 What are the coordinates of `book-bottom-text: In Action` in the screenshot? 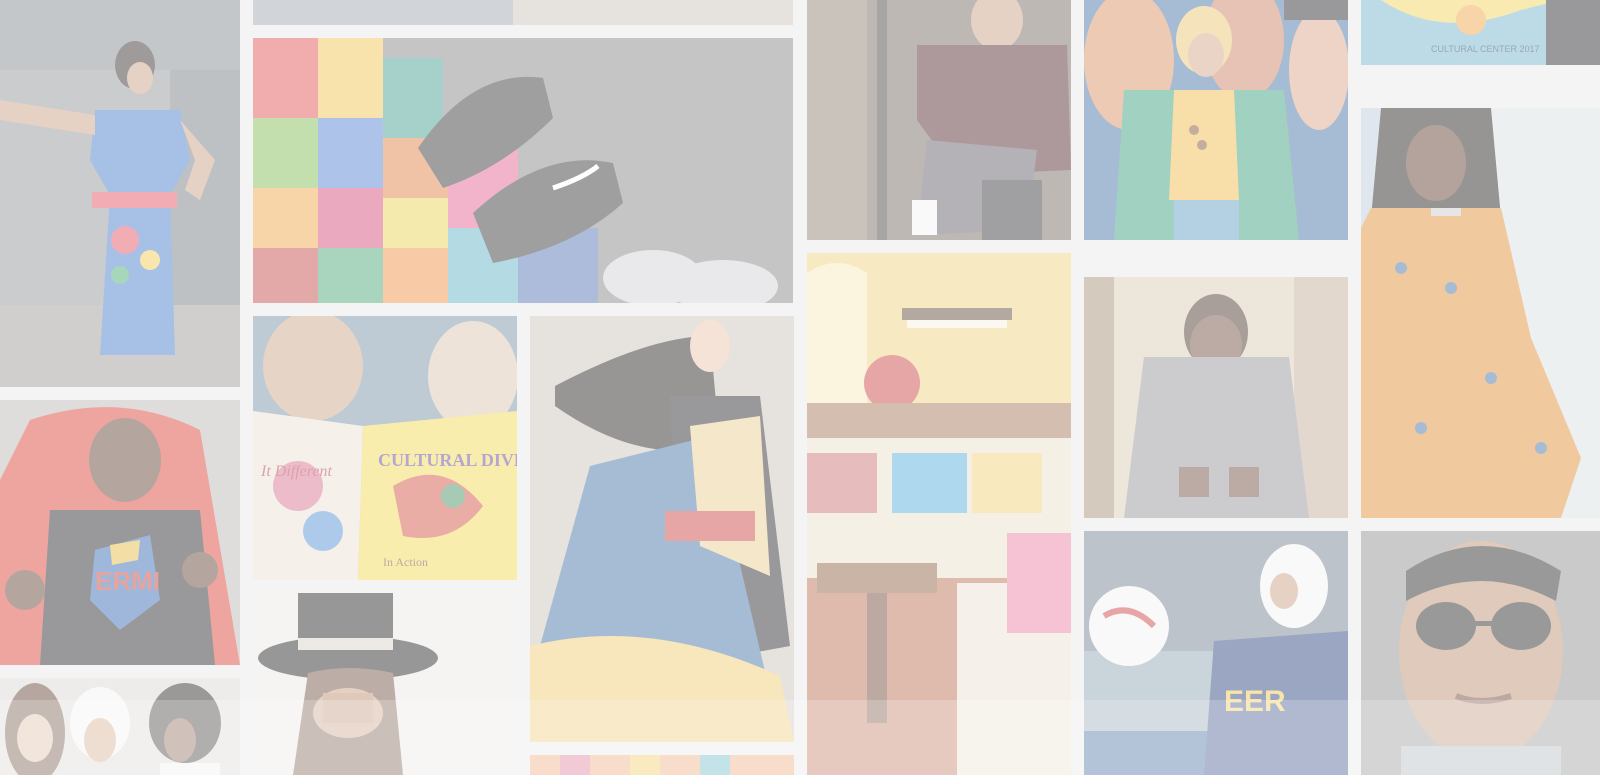 It's located at (405, 562).